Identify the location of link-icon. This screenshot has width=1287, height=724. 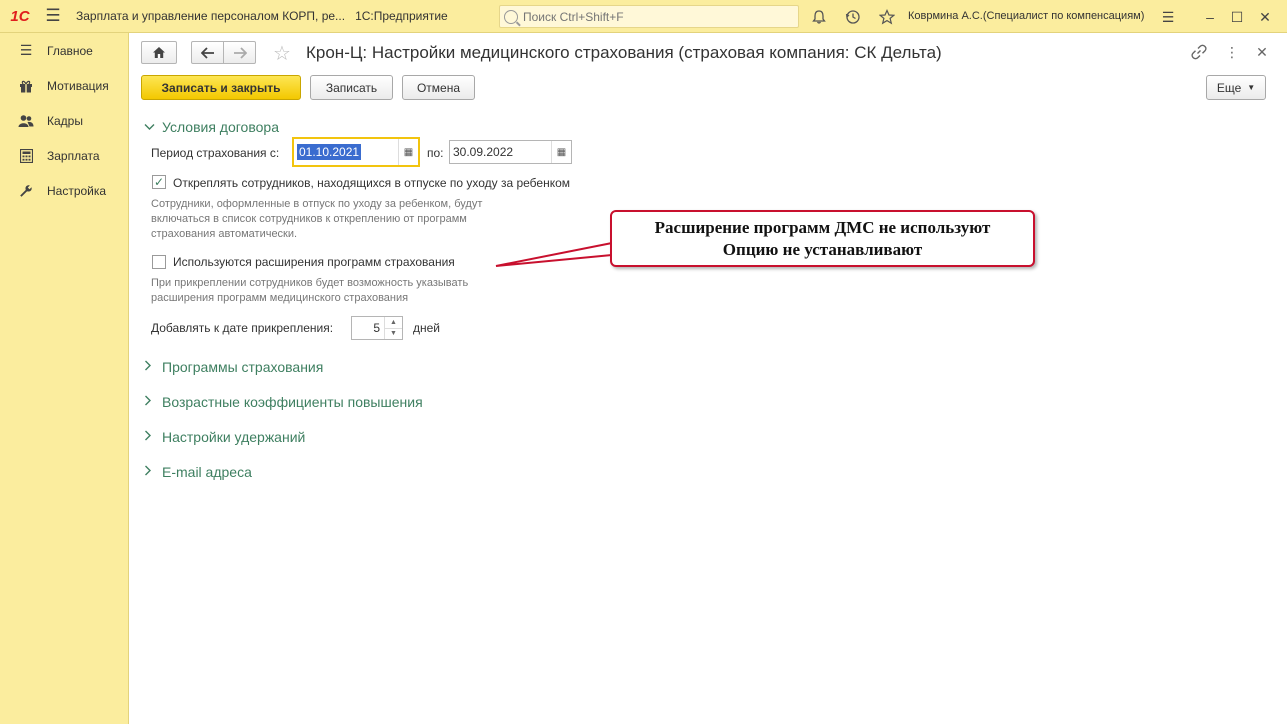
(1199, 52).